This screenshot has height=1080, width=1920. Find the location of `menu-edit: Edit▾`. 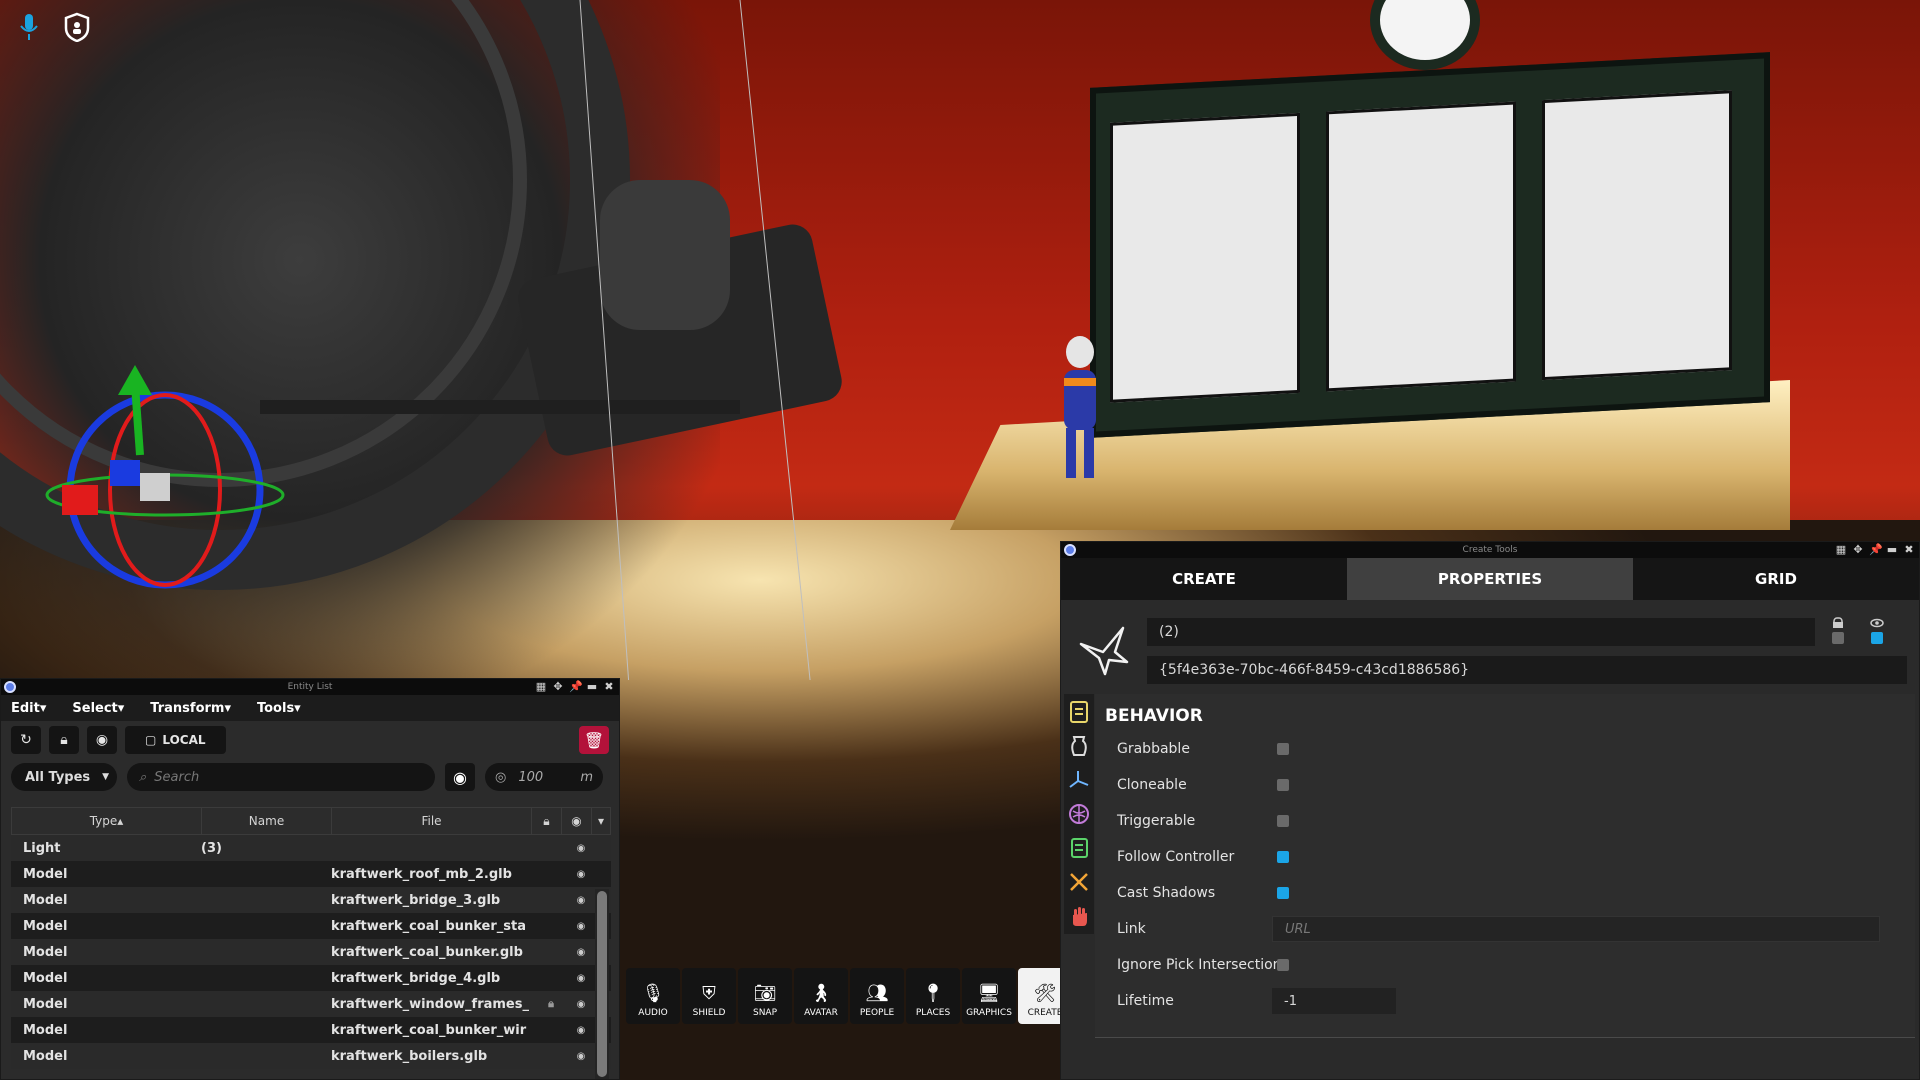

menu-edit: Edit▾ is located at coordinates (28, 708).